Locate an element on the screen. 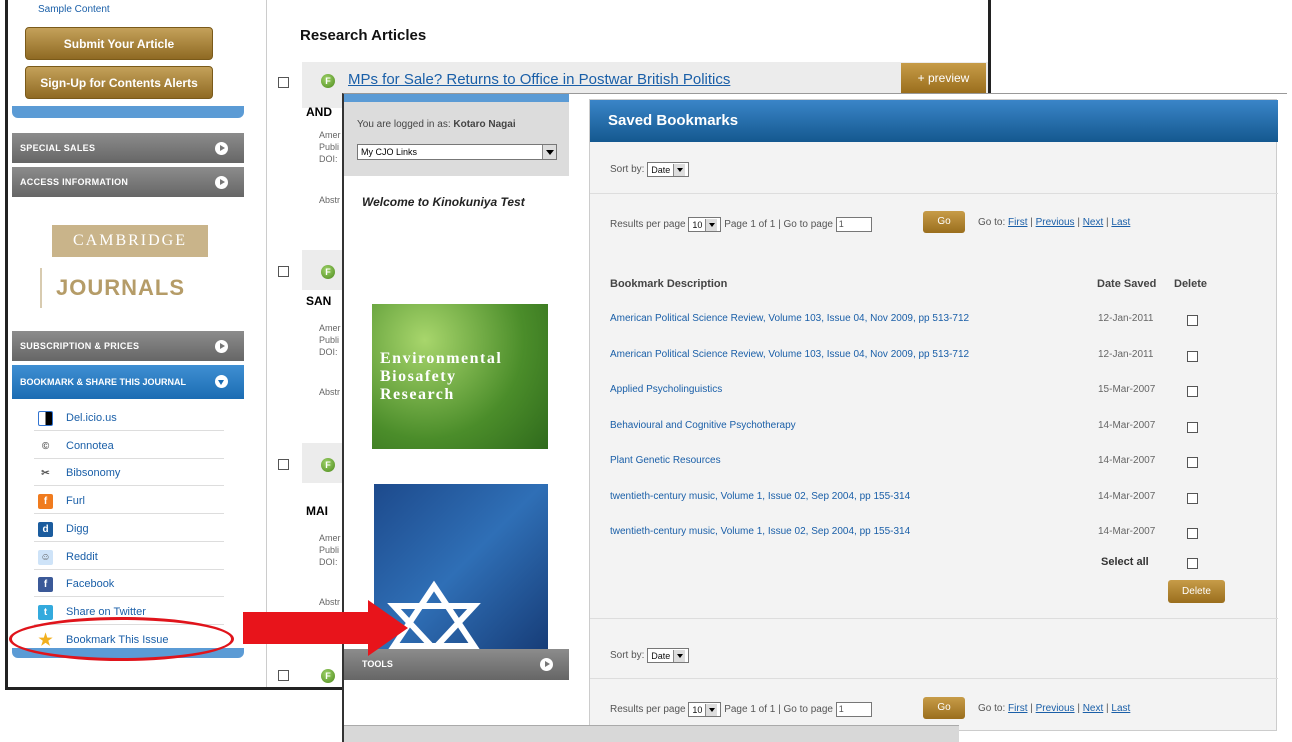 The height and width of the screenshot is (742, 1292). sidebar-divider is located at coordinates (128, 112).